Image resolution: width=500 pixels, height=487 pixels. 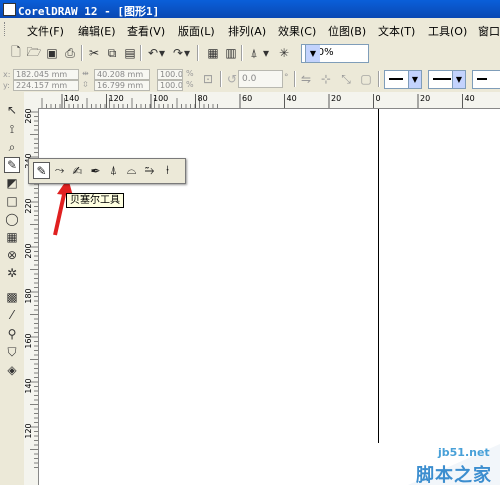 I want to click on menu-bitmaps: 位图(B), so click(x=347, y=31).